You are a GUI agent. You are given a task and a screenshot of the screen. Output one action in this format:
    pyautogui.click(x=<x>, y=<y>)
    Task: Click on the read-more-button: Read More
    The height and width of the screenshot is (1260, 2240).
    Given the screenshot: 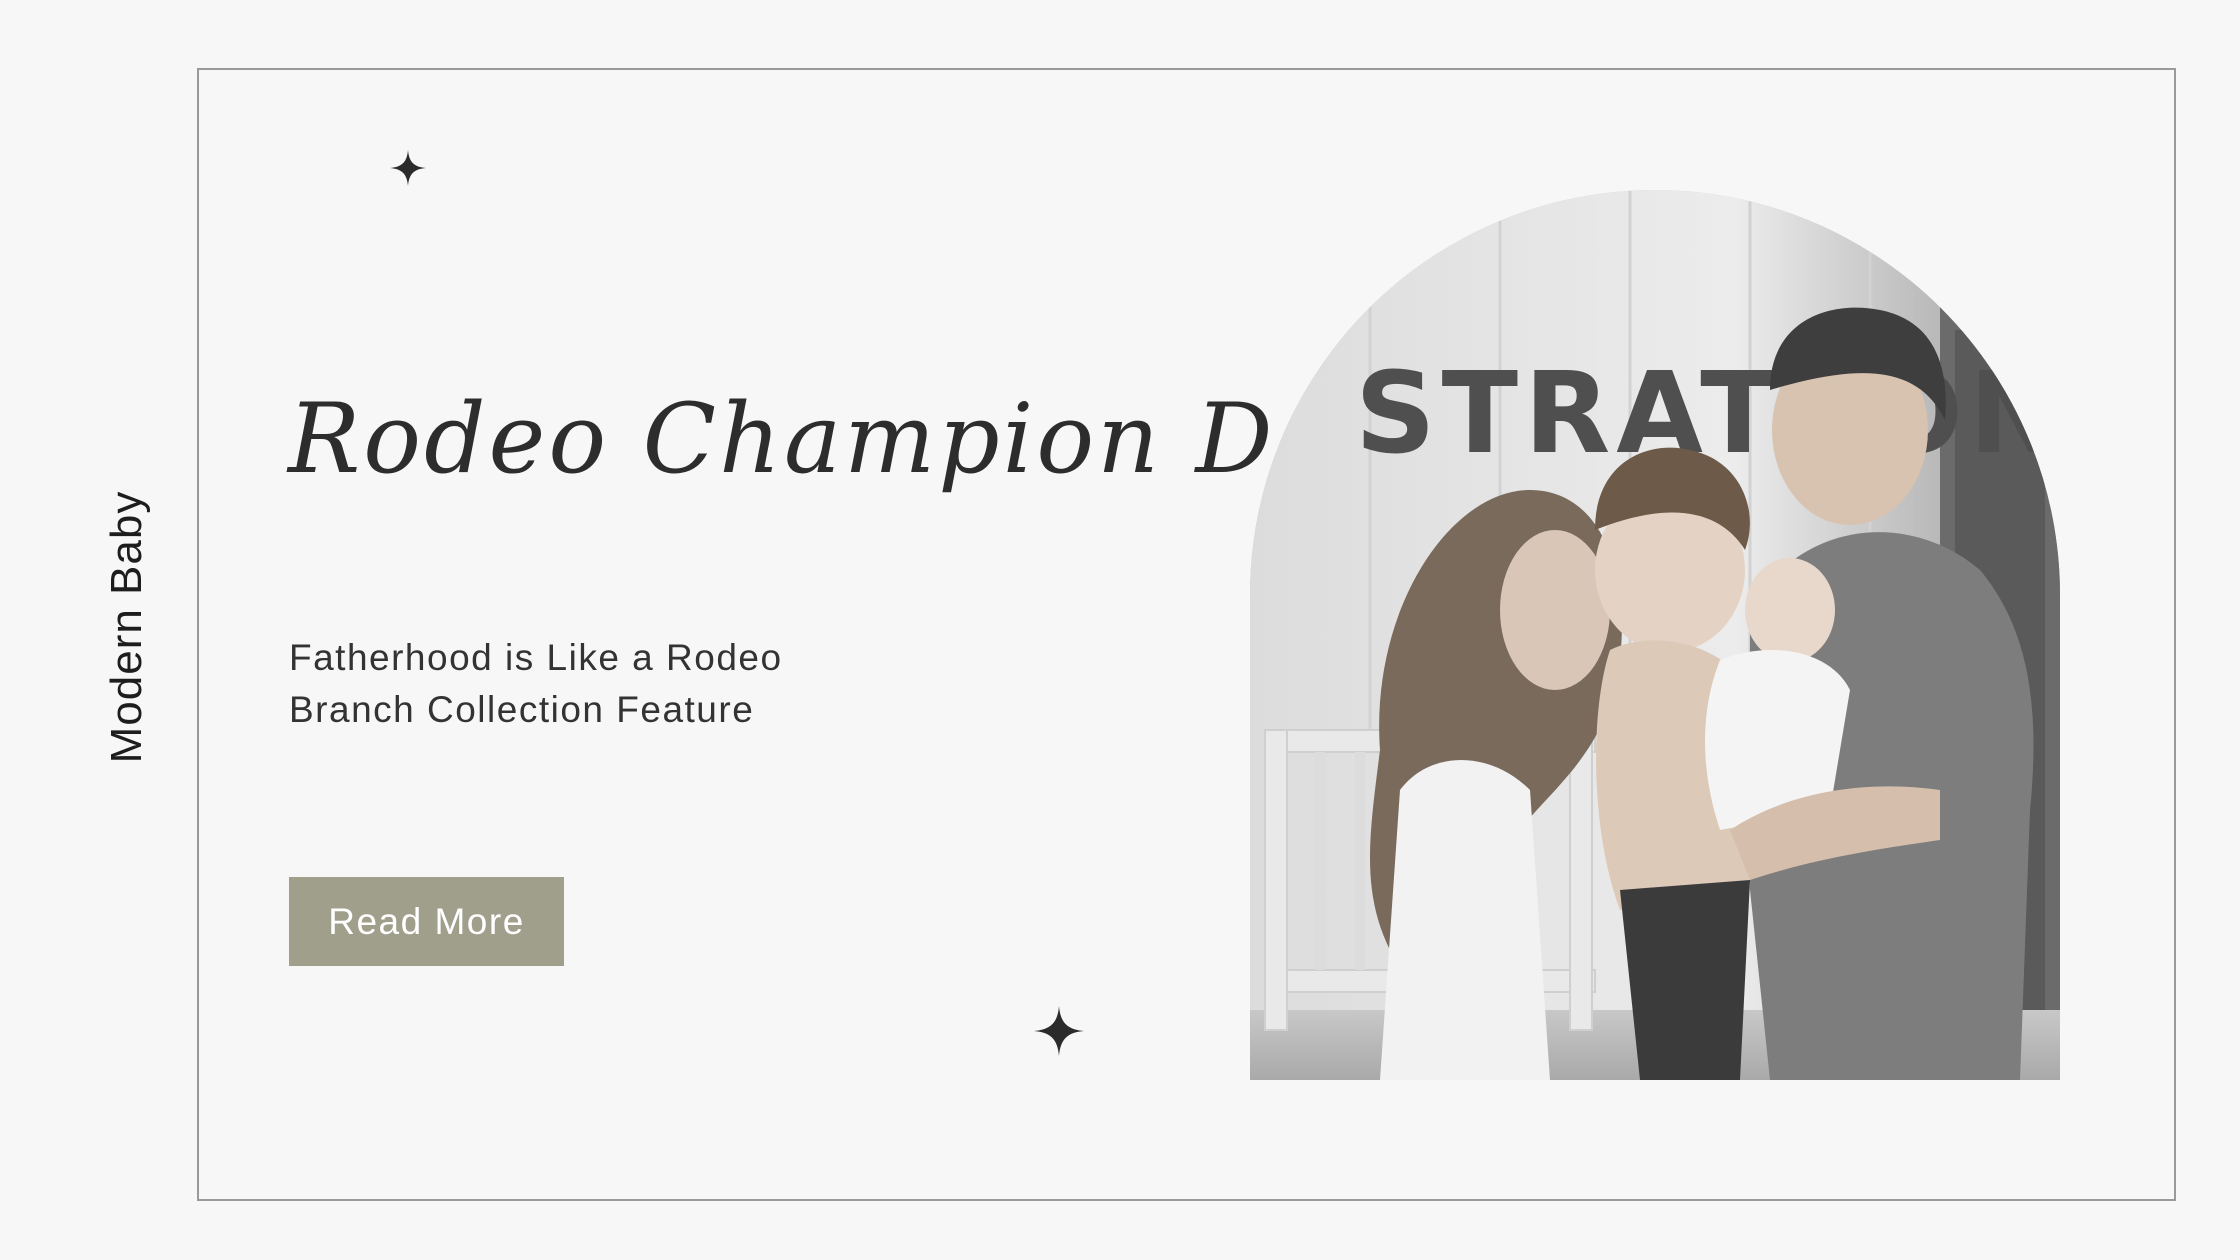 What is the action you would take?
    pyautogui.click(x=426, y=921)
    